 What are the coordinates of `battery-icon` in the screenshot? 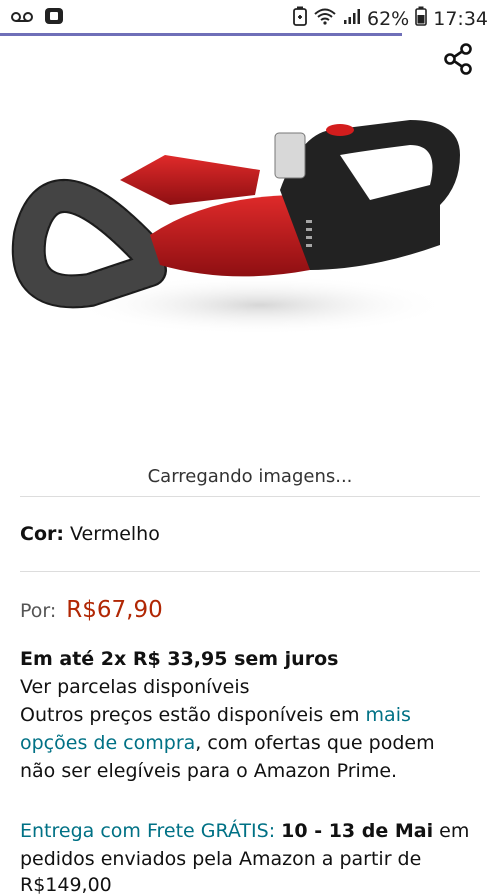 It's located at (421, 18).